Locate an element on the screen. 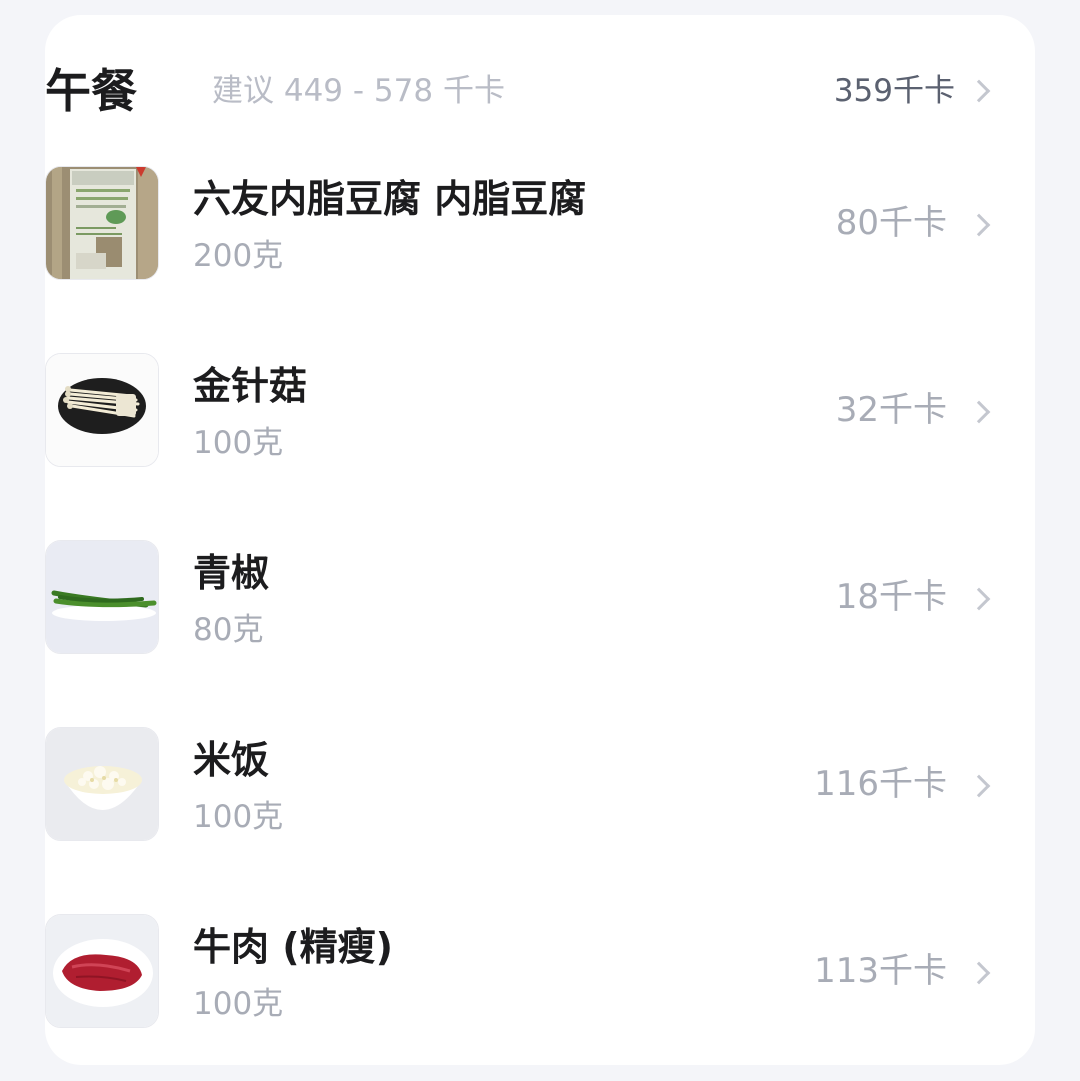 The image size is (1080, 1081). food-name: 牛肉 (精瘦) is located at coordinates (293, 947).